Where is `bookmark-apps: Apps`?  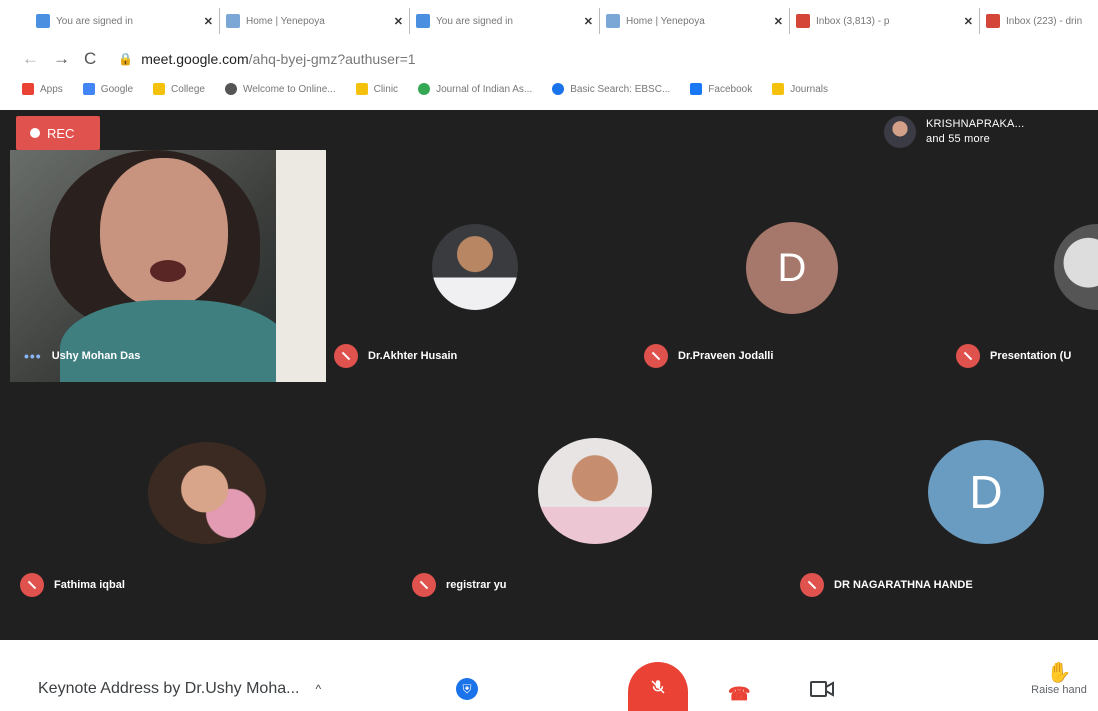
bookmark-apps: Apps is located at coordinates (42, 89).